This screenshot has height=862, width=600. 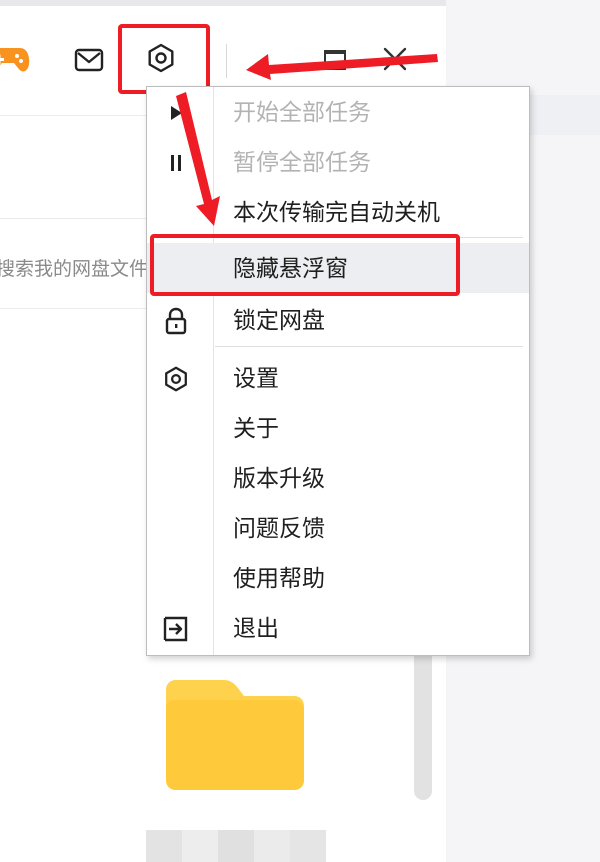 I want to click on menu-item-feedback: 问题反馈, so click(x=338, y=528).